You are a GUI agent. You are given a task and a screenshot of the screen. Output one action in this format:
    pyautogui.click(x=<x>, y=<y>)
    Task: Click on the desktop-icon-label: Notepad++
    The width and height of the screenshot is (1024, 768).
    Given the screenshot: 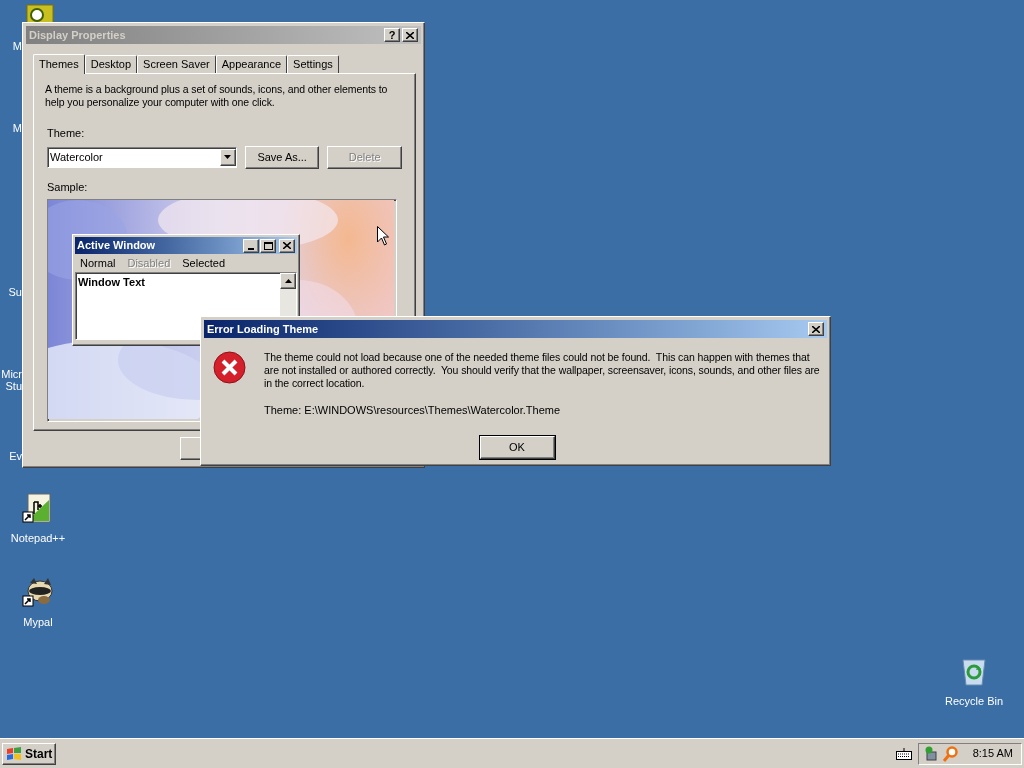 What is the action you would take?
    pyautogui.click(x=38, y=538)
    